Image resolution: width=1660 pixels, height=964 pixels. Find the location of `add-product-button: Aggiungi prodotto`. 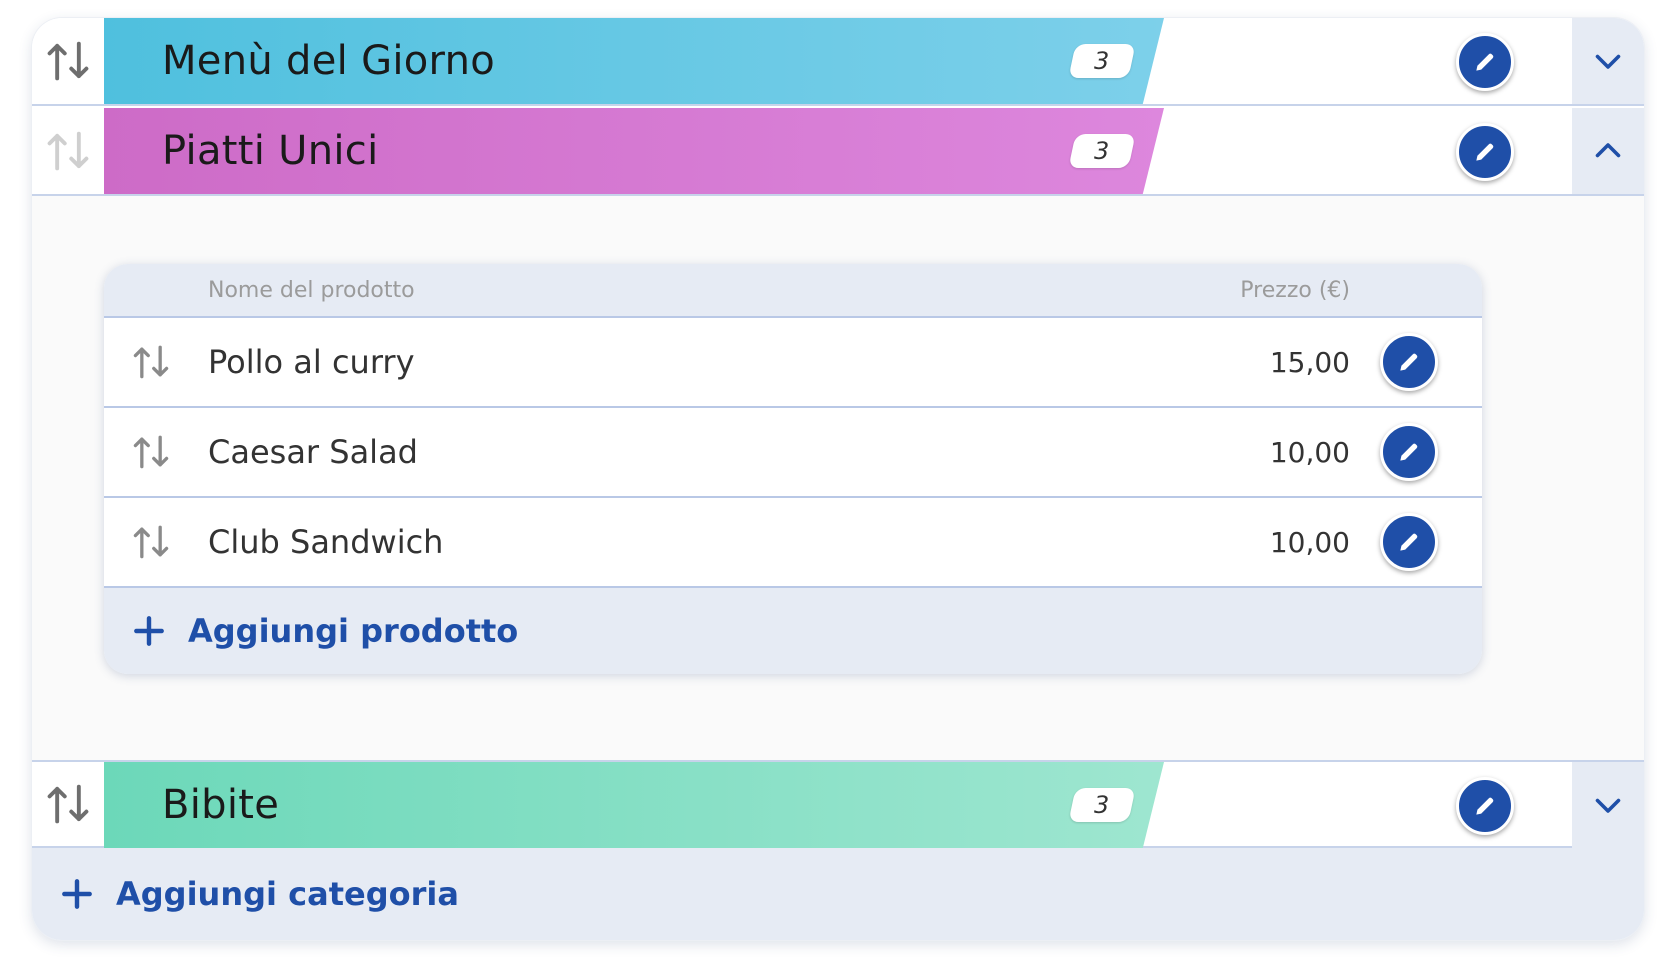

add-product-button: Aggiungi prodotto is located at coordinates (793, 631).